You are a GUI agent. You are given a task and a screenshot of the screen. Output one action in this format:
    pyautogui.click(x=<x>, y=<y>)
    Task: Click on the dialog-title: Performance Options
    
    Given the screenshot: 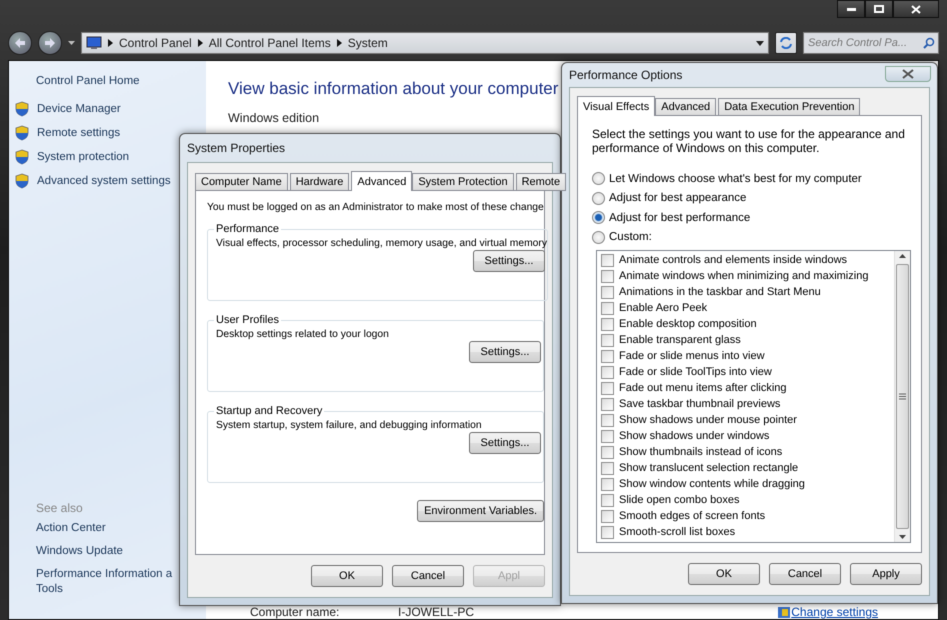 What is the action you would take?
    pyautogui.click(x=625, y=75)
    